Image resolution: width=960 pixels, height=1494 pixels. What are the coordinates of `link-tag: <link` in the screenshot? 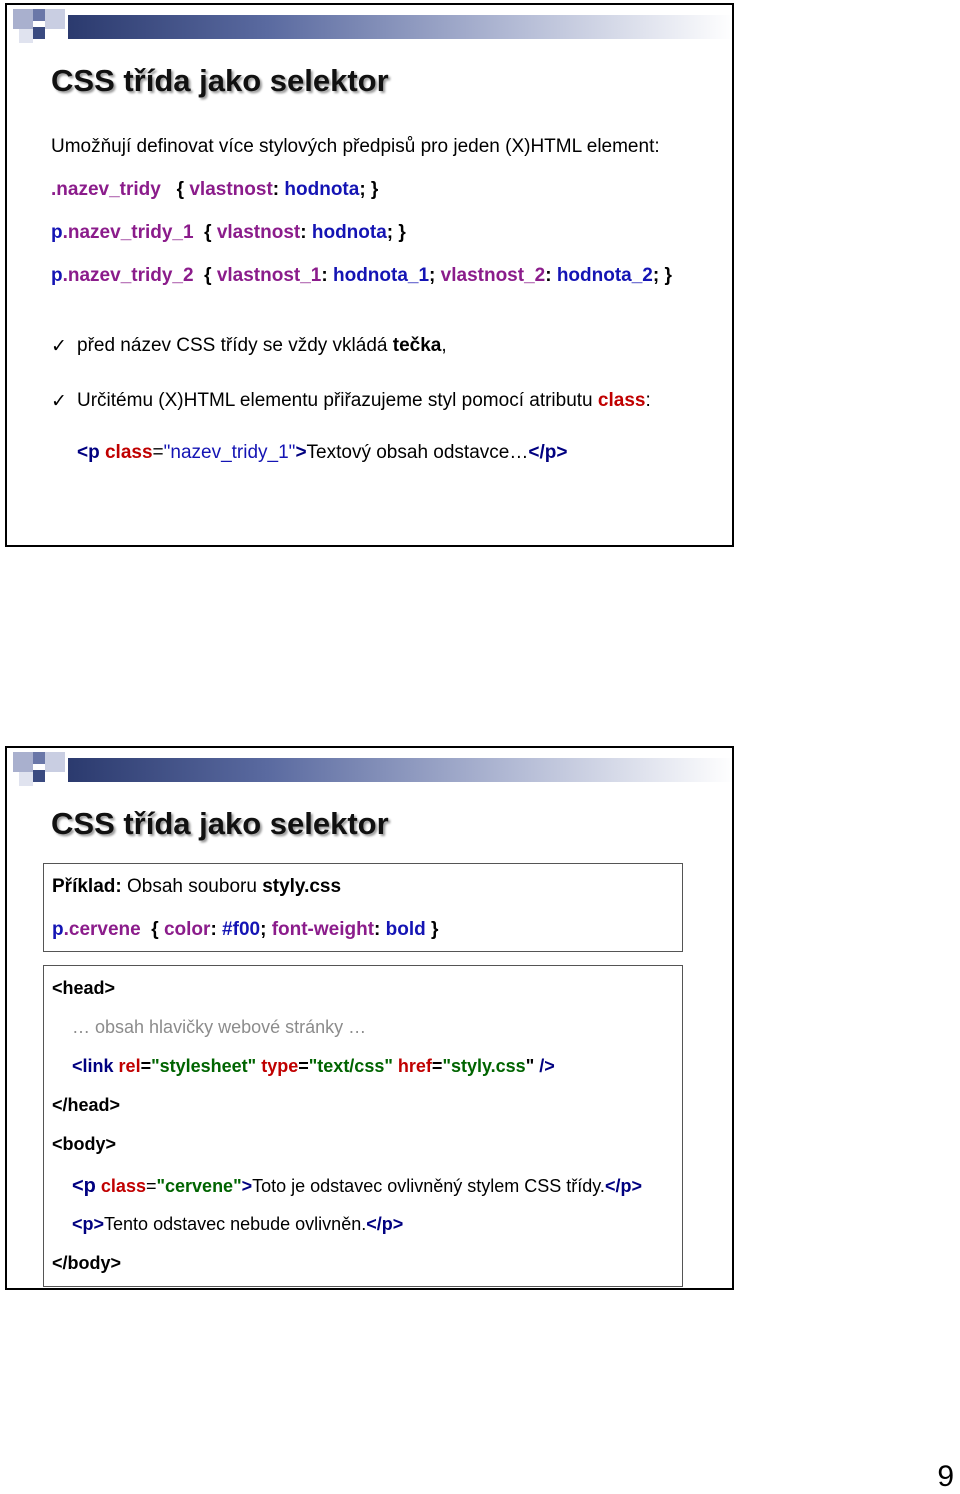 It's located at (93, 1066).